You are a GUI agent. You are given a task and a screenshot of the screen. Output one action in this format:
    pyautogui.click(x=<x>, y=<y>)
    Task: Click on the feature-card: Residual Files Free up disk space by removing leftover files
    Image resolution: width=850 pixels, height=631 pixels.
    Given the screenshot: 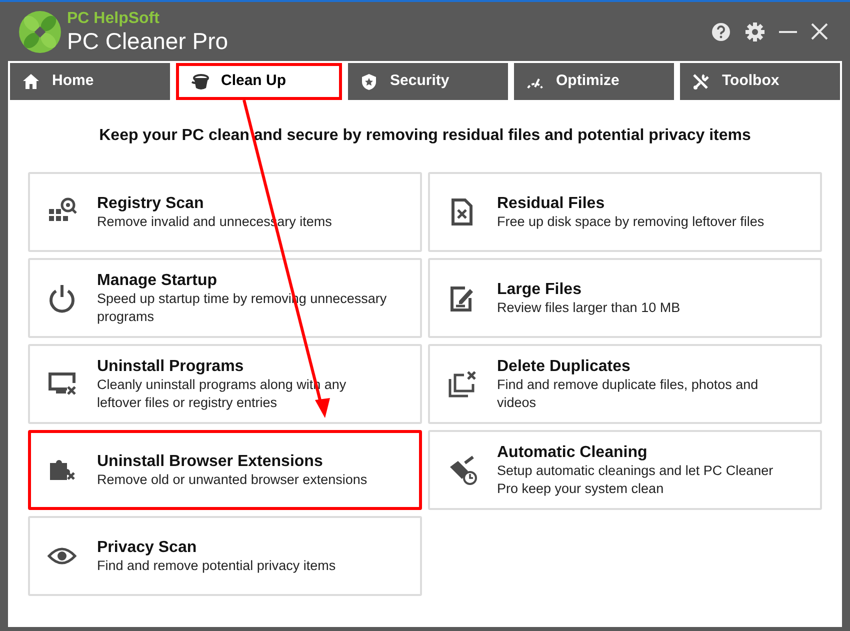 What is the action you would take?
    pyautogui.click(x=625, y=212)
    